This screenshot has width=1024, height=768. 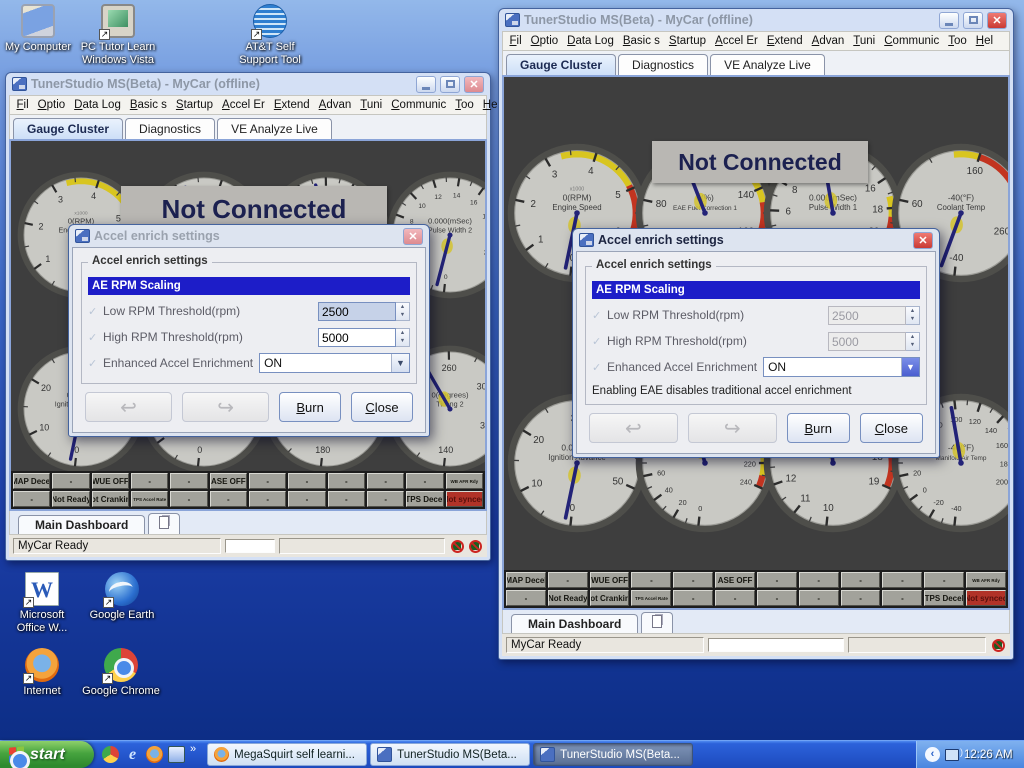 What do you see at coordinates (121, 673) in the screenshot?
I see `desktop-icon-google-chrome: ↗ Google Chrome` at bounding box center [121, 673].